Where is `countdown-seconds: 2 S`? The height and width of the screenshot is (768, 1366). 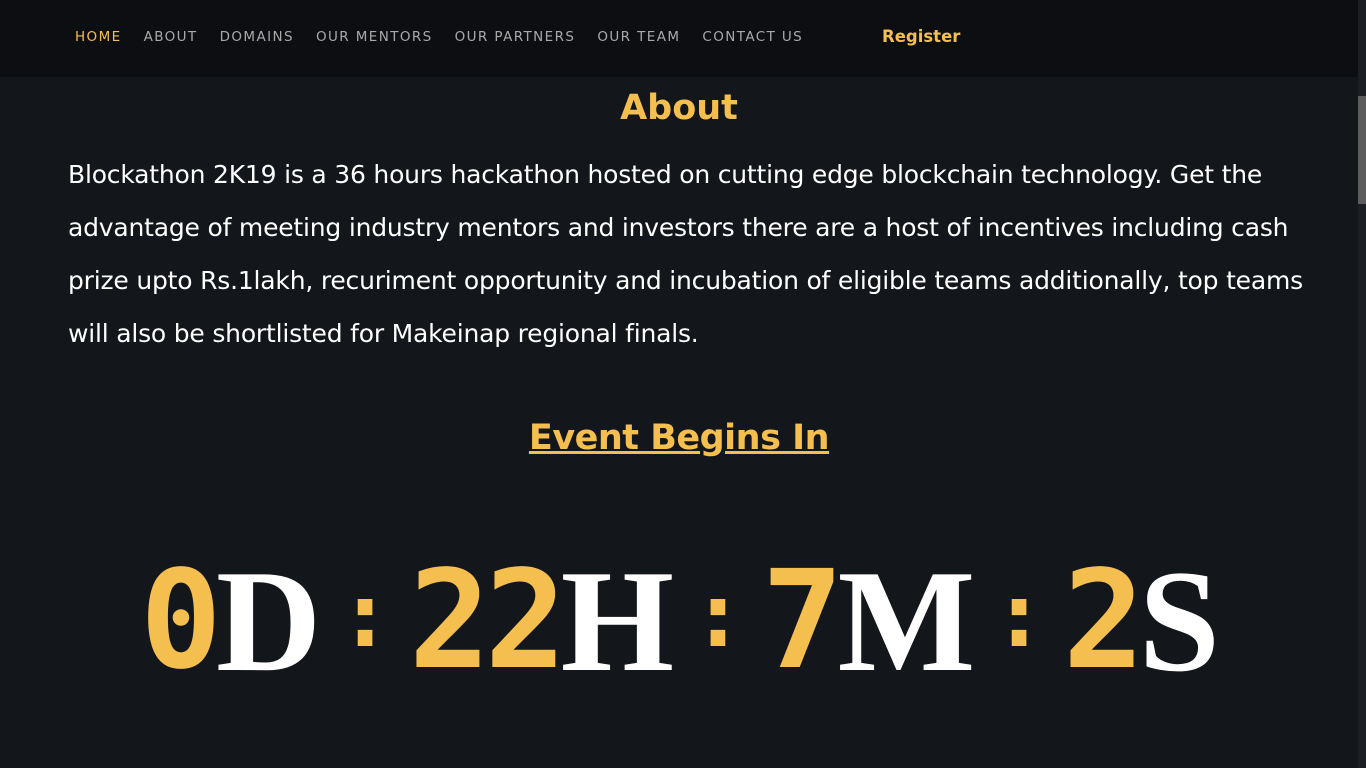 countdown-seconds: 2 S is located at coordinates (1141, 621).